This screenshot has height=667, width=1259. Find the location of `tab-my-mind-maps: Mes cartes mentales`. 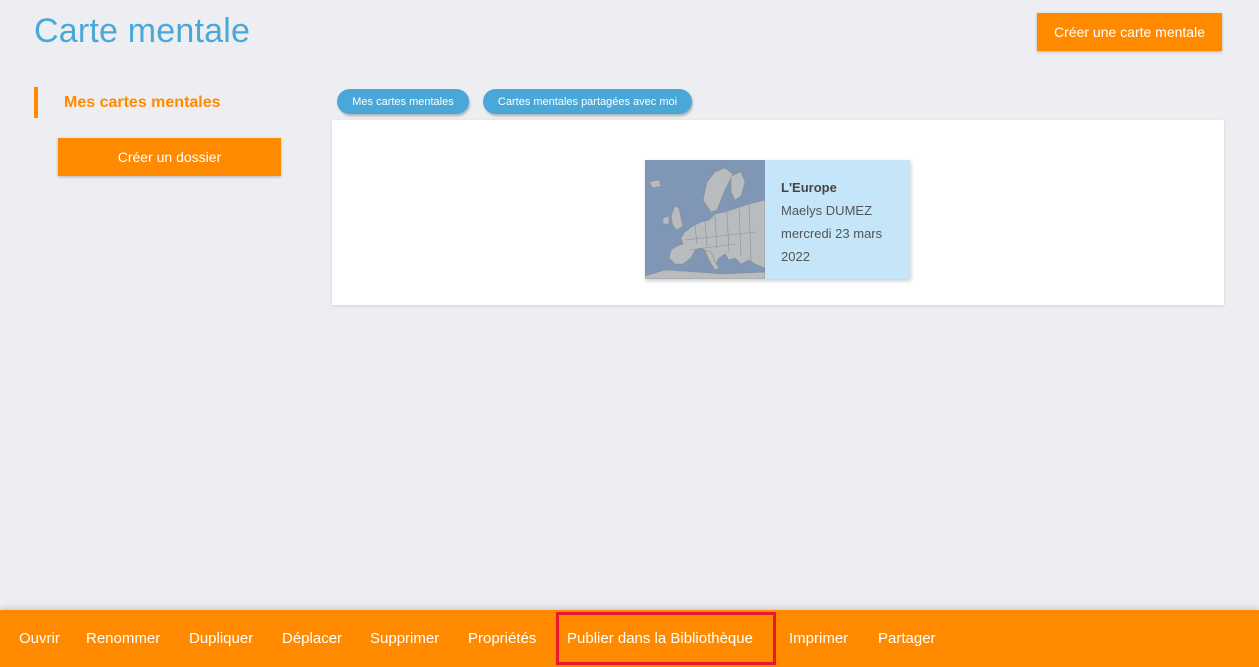

tab-my-mind-maps: Mes cartes mentales is located at coordinates (403, 101).